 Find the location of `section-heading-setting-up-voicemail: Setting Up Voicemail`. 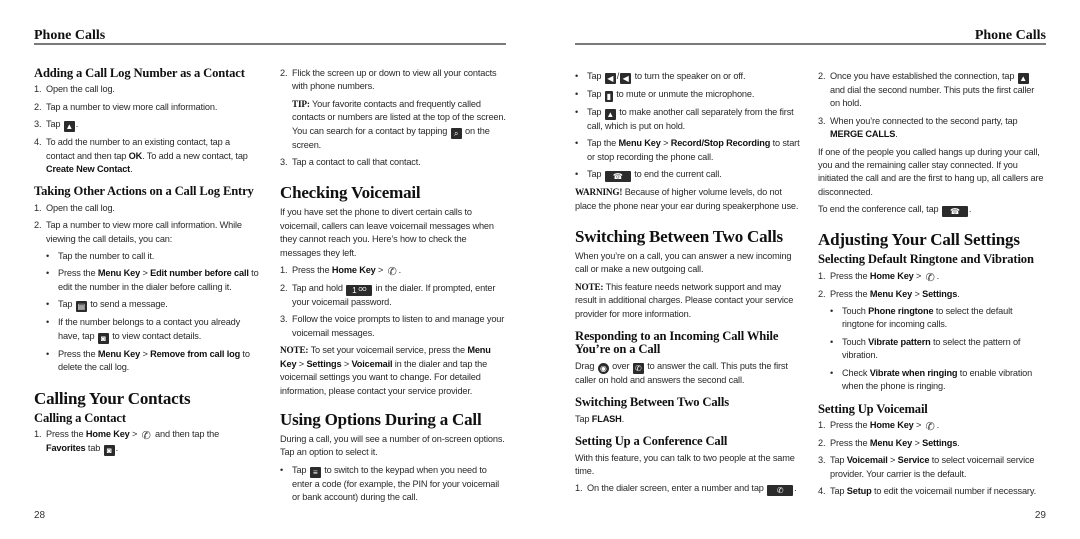

section-heading-setting-up-voicemail: Setting Up Voicemail is located at coordinates (873, 408).